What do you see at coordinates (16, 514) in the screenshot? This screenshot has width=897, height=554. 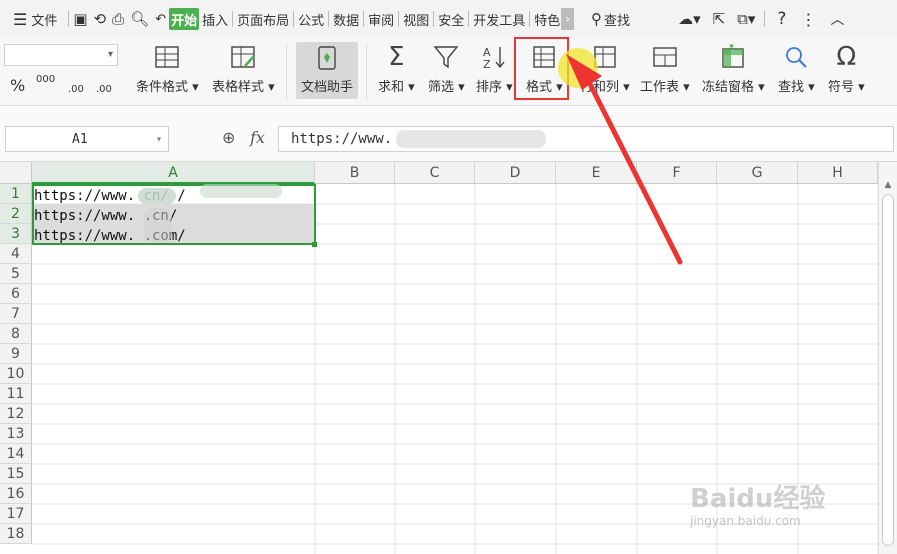 I see `row-header: 17` at bounding box center [16, 514].